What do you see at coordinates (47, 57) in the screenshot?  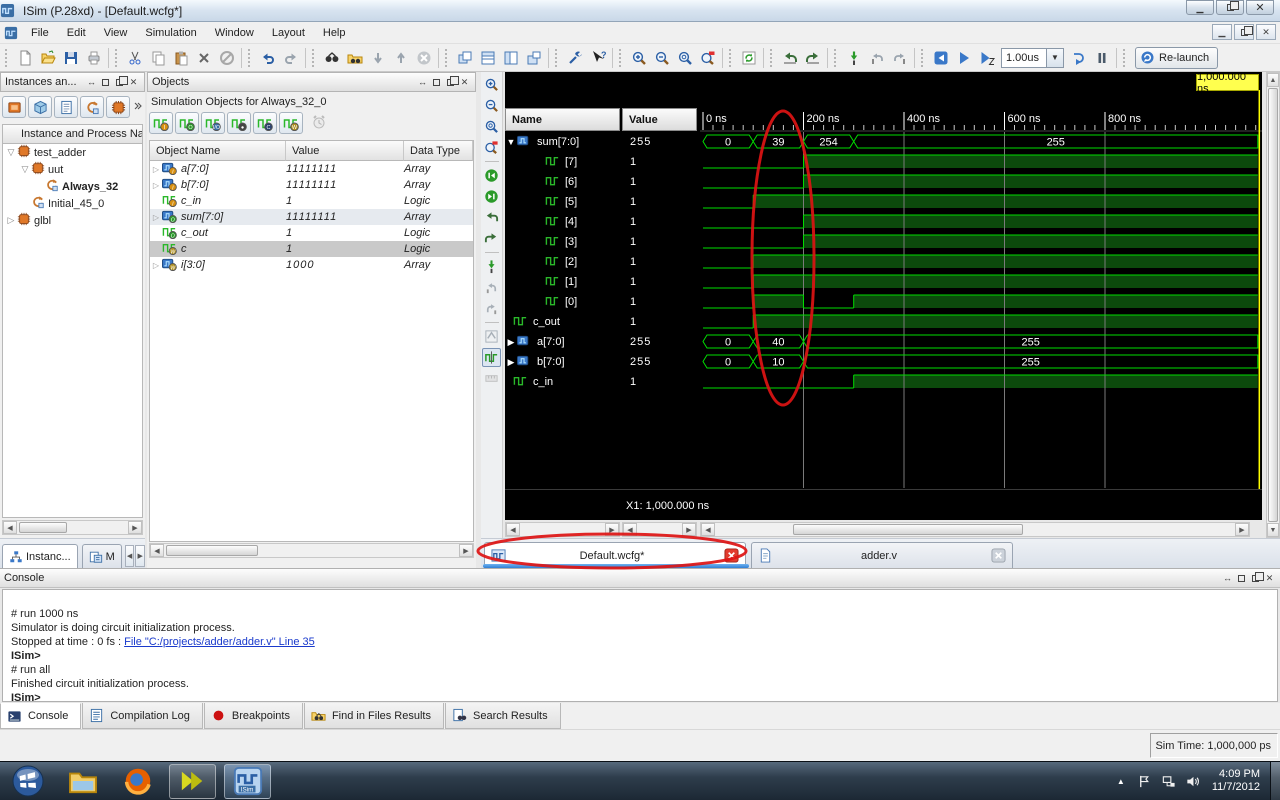 I see `open-file-button` at bounding box center [47, 57].